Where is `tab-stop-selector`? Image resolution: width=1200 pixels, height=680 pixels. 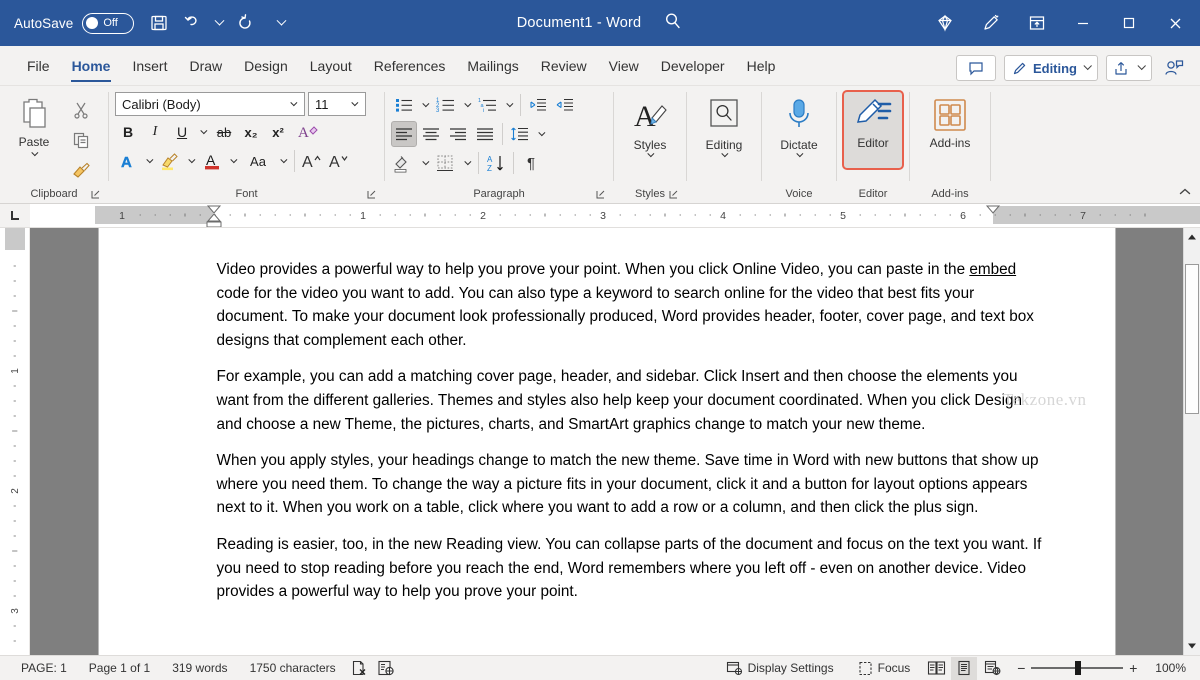 tab-stop-selector is located at coordinates (15, 215).